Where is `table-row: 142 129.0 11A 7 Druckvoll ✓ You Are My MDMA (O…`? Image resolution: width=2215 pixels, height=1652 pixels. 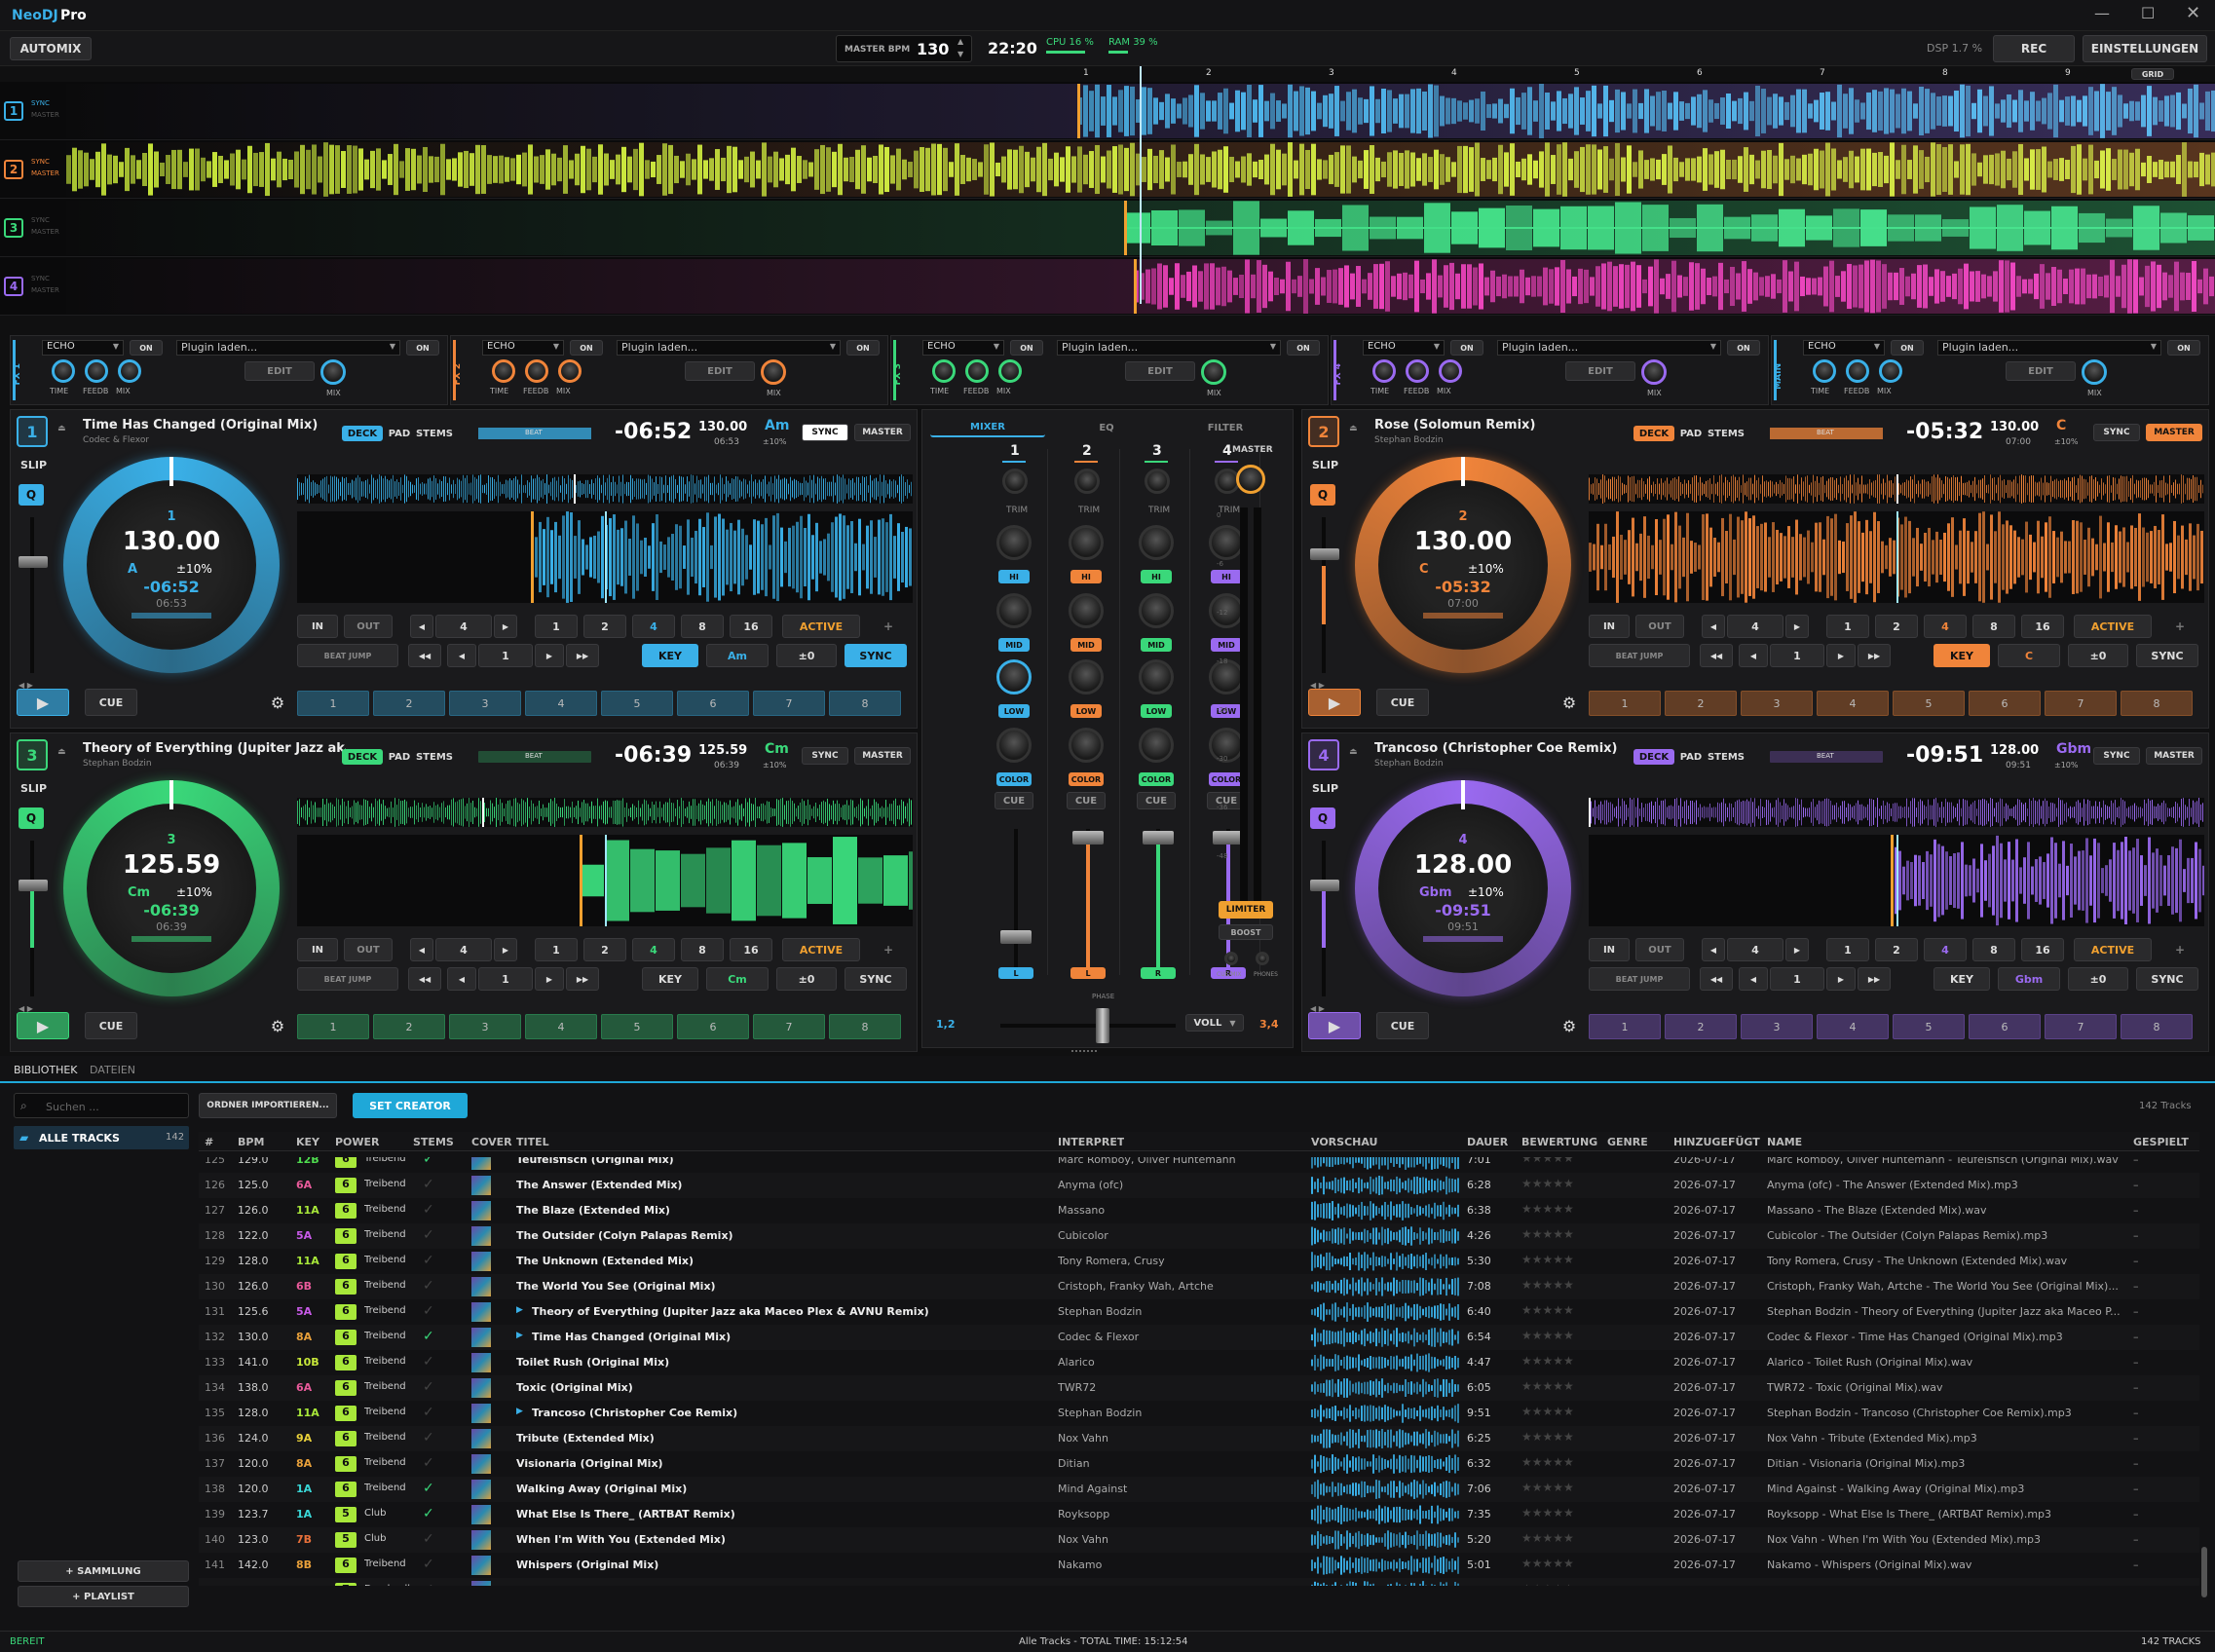 table-row: 142 129.0 11A 7 Druckvoll ✓ You Are My MDMA (O… is located at coordinates (1199, 1582).